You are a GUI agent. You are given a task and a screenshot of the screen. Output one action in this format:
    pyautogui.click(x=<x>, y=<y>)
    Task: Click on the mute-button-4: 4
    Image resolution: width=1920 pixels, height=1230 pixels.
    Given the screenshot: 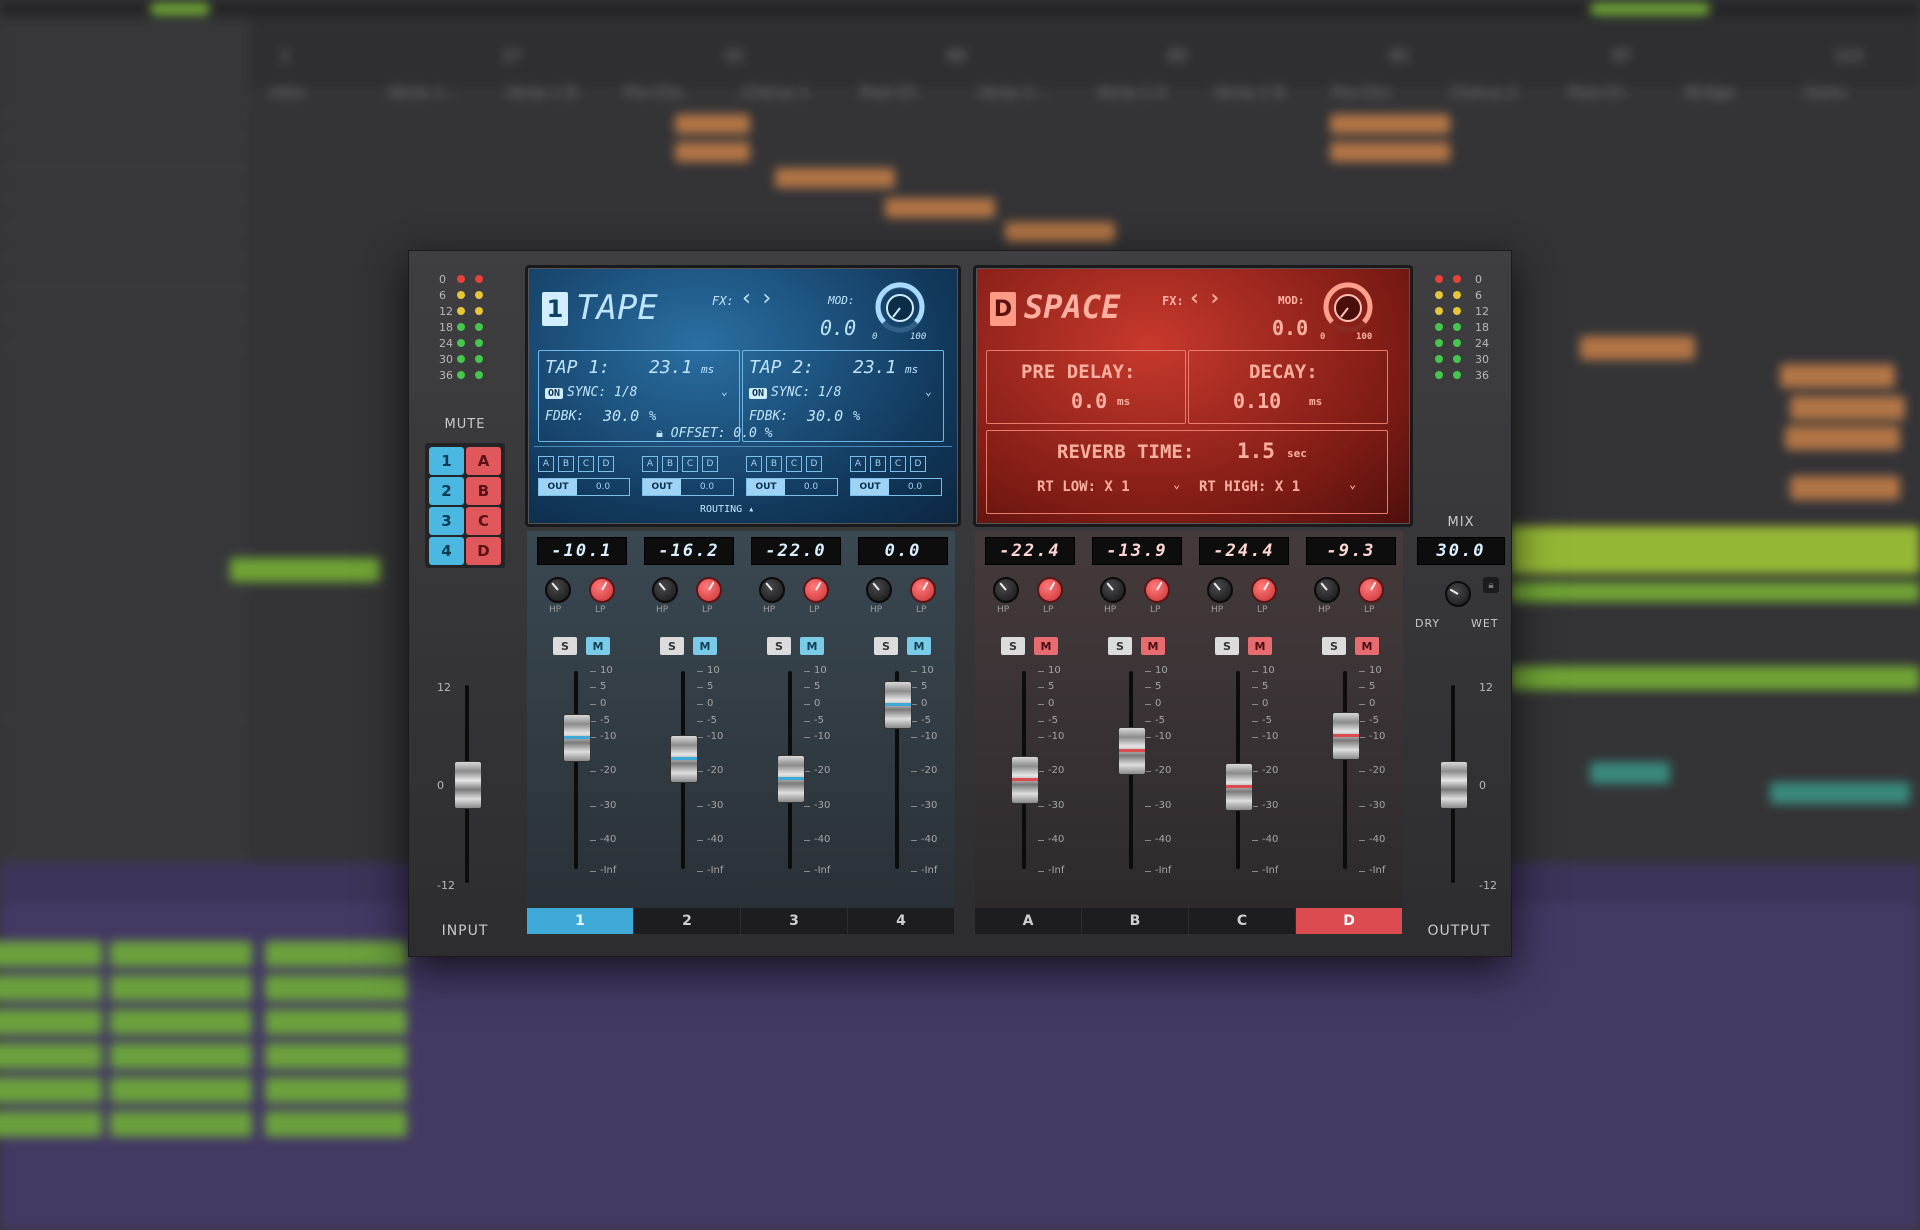 What is the action you would take?
    pyautogui.click(x=446, y=551)
    